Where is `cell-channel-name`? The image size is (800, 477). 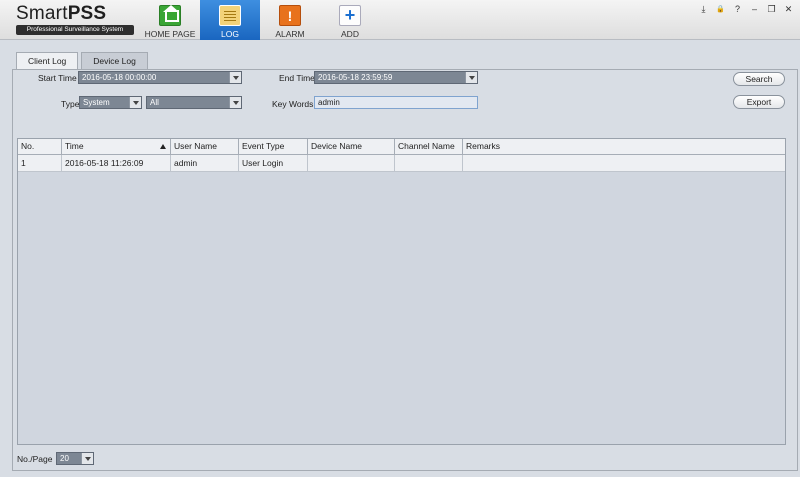
cell-channel-name is located at coordinates (429, 163).